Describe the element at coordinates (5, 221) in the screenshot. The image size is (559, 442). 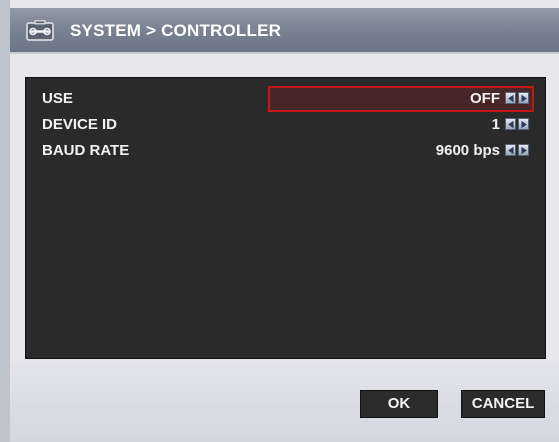
I see `window-edge` at that location.